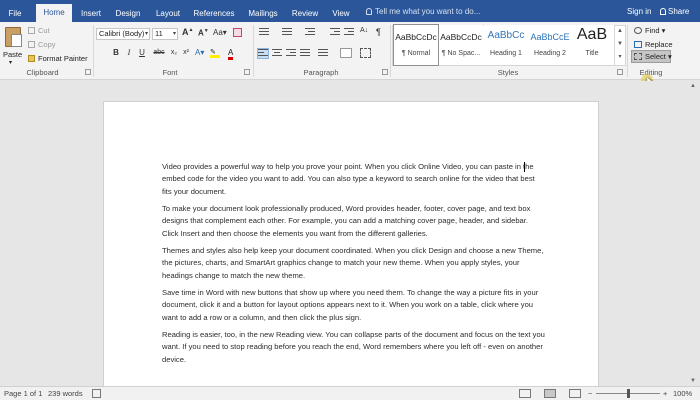 The height and width of the screenshot is (400, 700). I want to click on word-count: 239 words, so click(65, 393).